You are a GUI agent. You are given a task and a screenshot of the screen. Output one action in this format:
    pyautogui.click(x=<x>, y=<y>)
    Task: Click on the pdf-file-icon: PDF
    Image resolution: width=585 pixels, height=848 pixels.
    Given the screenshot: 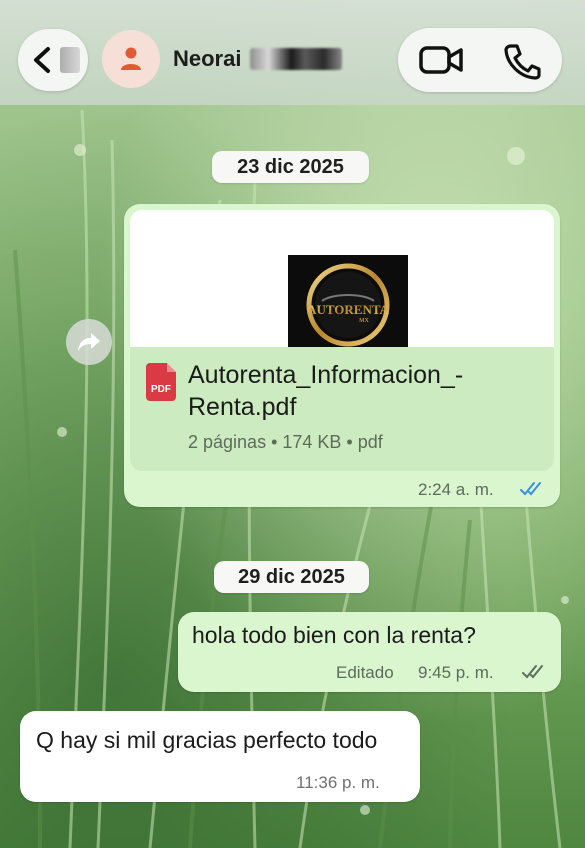 What is the action you would take?
    pyautogui.click(x=161, y=382)
    